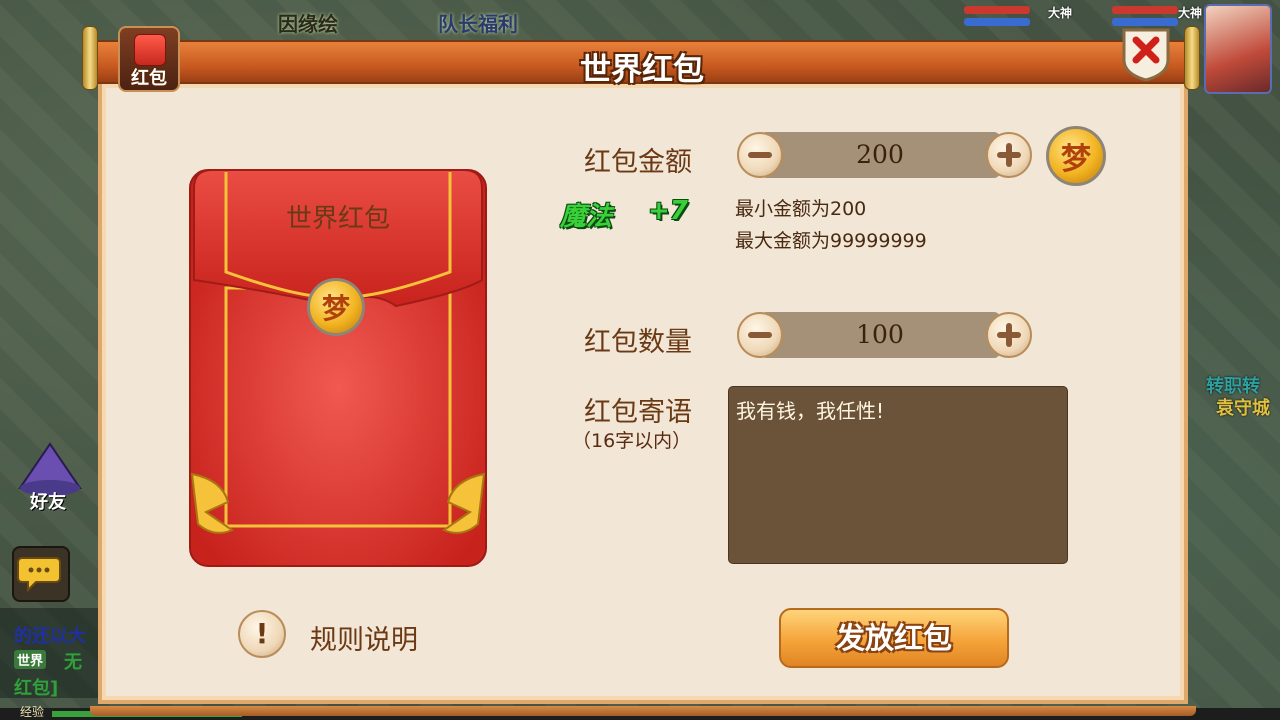 The width and height of the screenshot is (1280, 720). What do you see at coordinates (632, 441) in the screenshot?
I see `message-limit-note: （16字以内）` at bounding box center [632, 441].